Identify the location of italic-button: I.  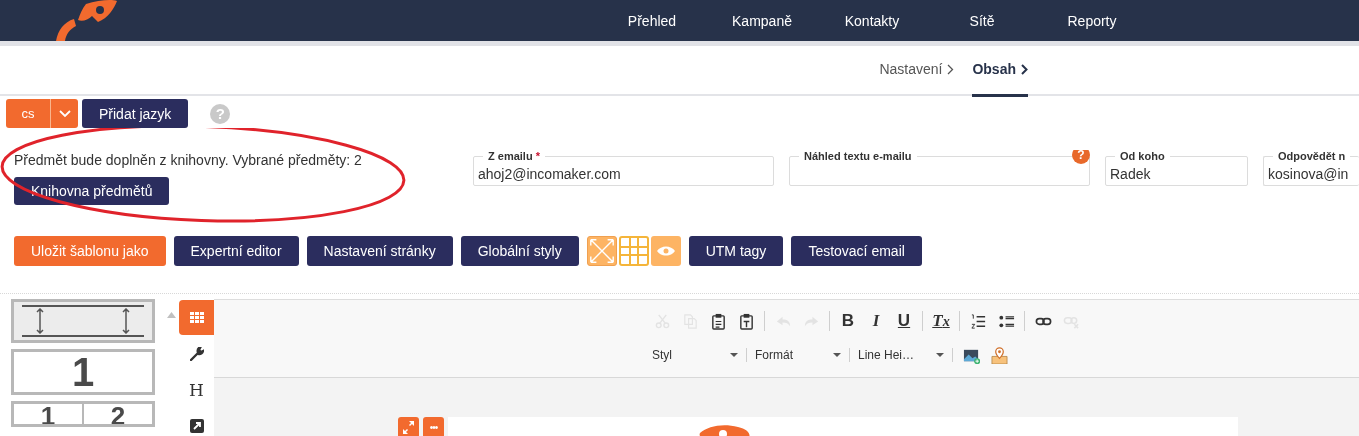
(876, 321).